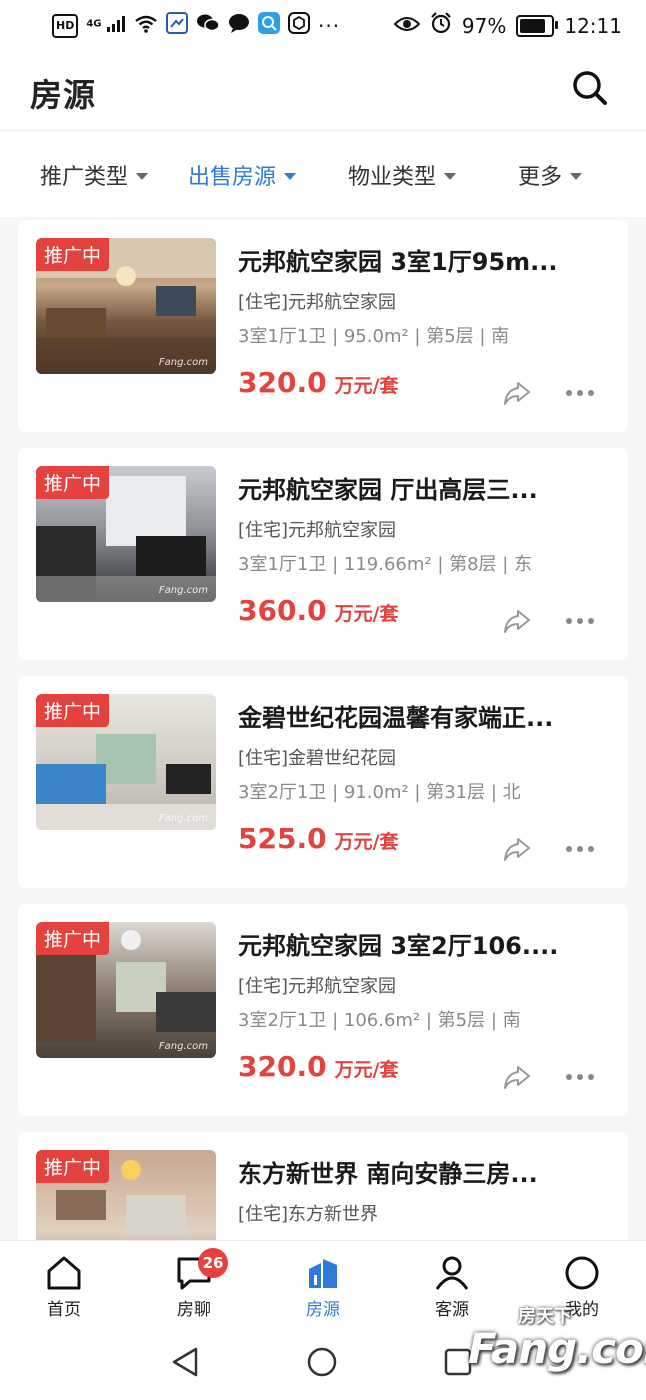 Image resolution: width=646 pixels, height=1400 pixels. I want to click on more-notifications-icon: ···, so click(329, 25).